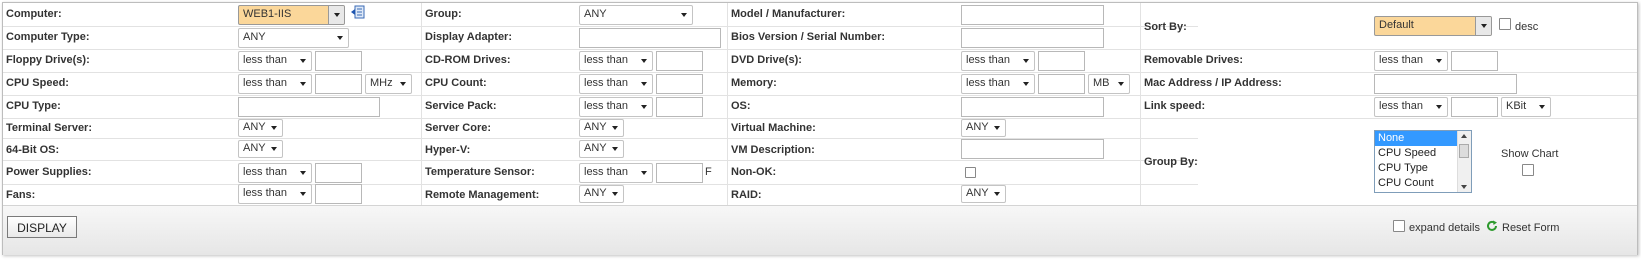 This screenshot has height=262, width=1641. Describe the element at coordinates (469, 37) in the screenshot. I see `display-adapter-label: Display Adapter:` at that location.